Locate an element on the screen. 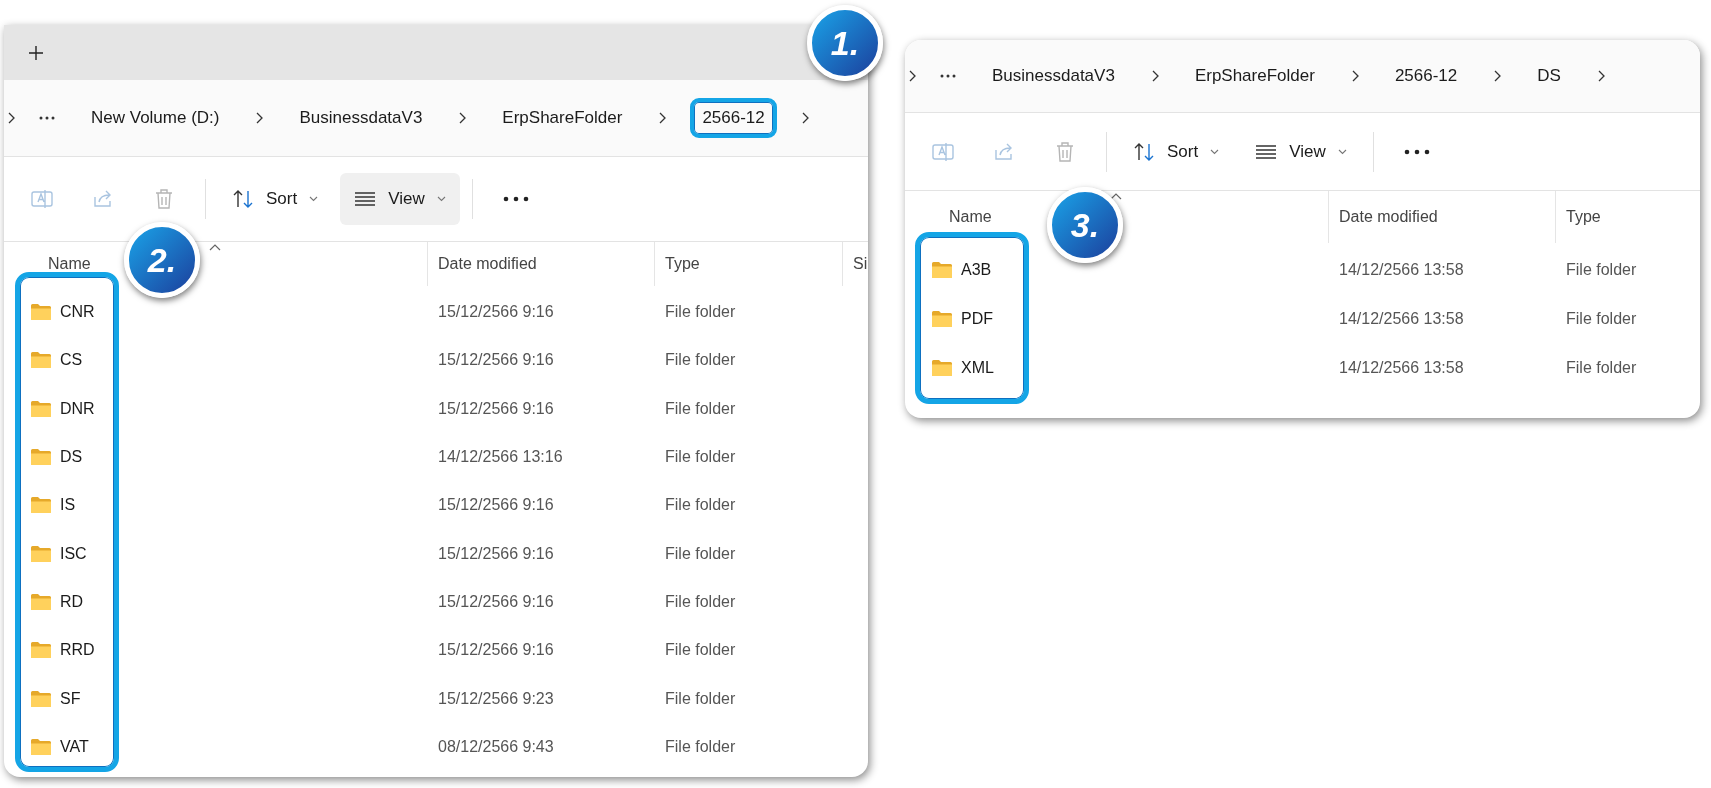  file-name: RRD is located at coordinates (77, 650).